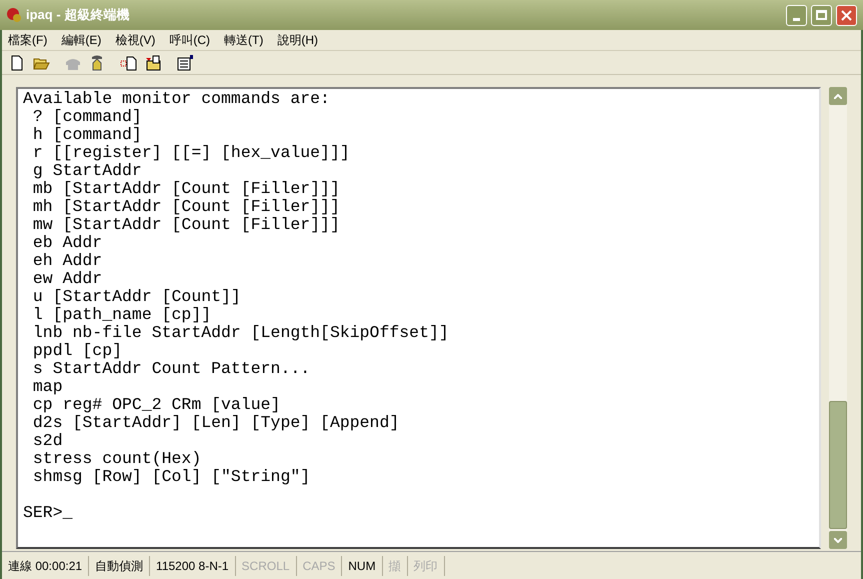  I want to click on terminal-line: h [command], so click(87, 135).